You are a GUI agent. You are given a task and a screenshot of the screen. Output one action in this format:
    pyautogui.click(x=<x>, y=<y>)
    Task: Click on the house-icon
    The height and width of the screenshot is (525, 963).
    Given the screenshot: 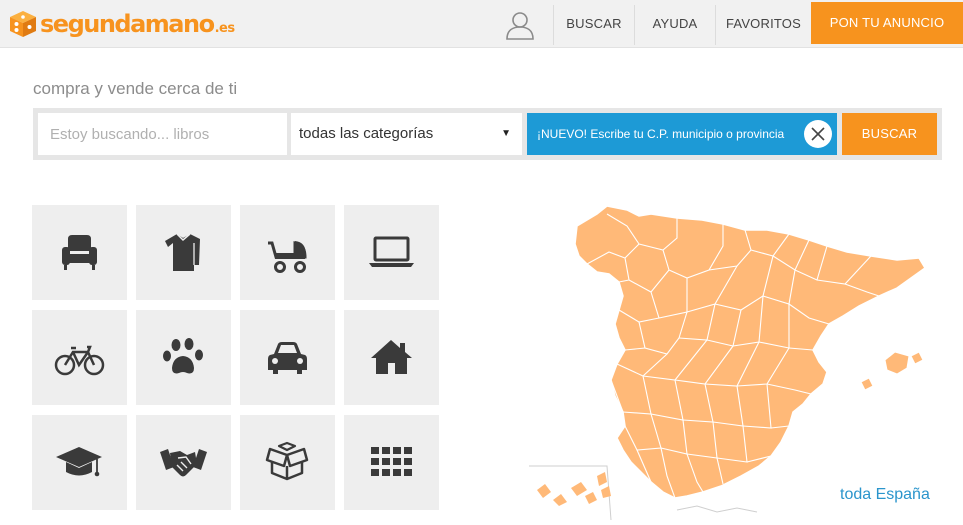 What is the action you would take?
    pyautogui.click(x=391, y=357)
    